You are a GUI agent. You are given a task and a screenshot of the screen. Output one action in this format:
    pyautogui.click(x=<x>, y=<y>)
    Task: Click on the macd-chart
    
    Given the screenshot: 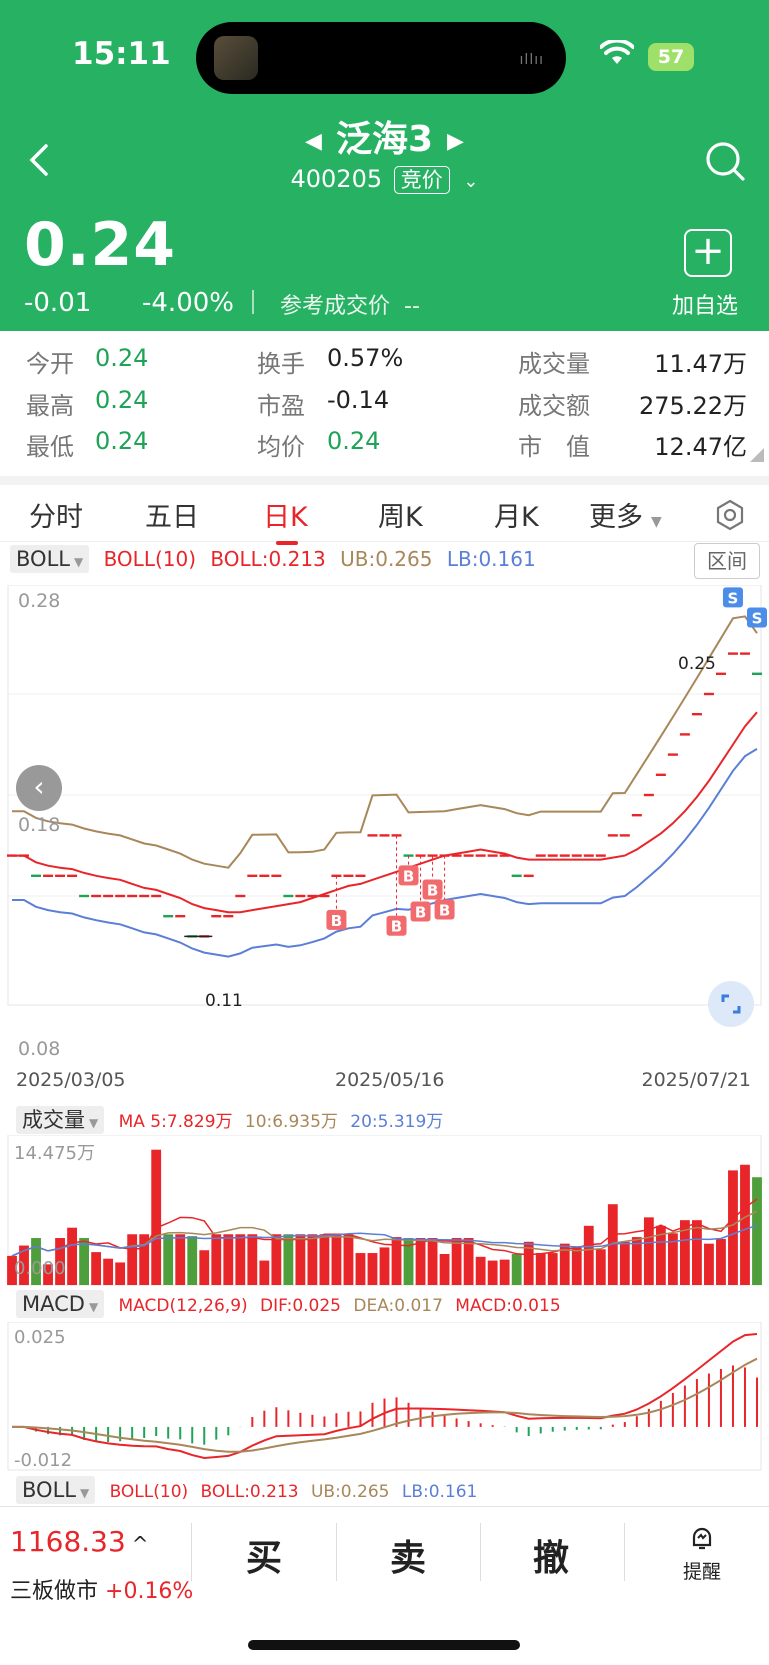 What is the action you would take?
    pyautogui.click(x=384, y=1397)
    